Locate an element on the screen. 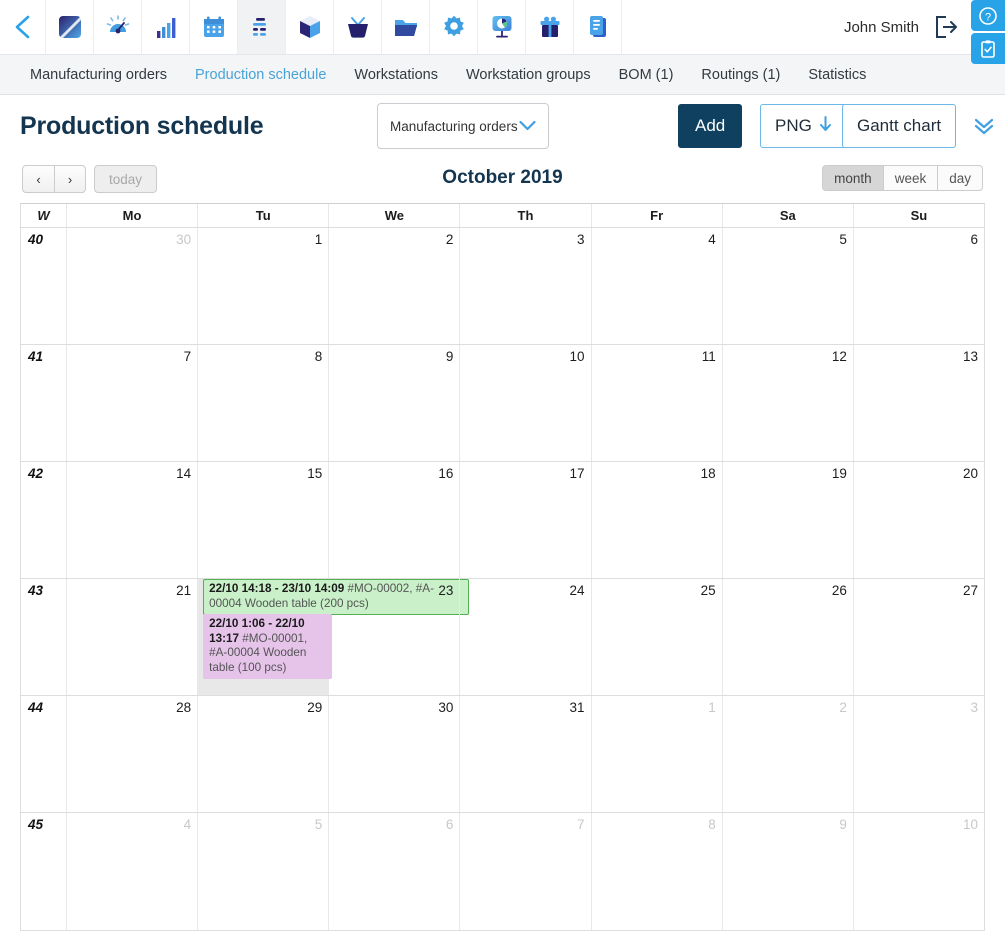 The image size is (1005, 947). day-number: 7 is located at coordinates (581, 824).